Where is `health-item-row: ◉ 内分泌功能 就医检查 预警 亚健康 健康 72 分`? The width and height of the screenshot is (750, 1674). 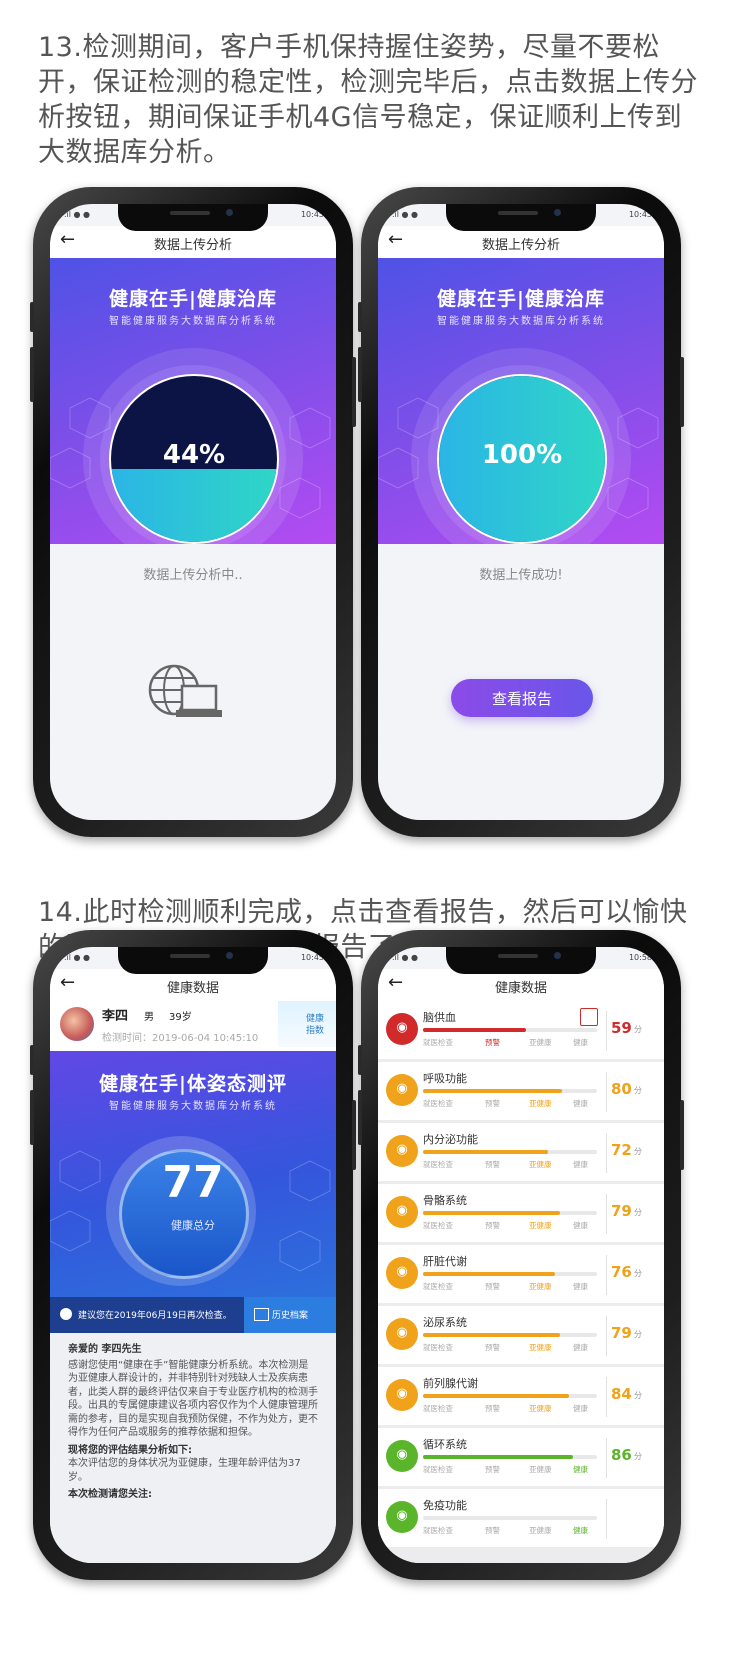
health-item-row: ◉ 内分泌功能 就医检查 预警 亚健康 健康 72 分 is located at coordinates (521, 1152).